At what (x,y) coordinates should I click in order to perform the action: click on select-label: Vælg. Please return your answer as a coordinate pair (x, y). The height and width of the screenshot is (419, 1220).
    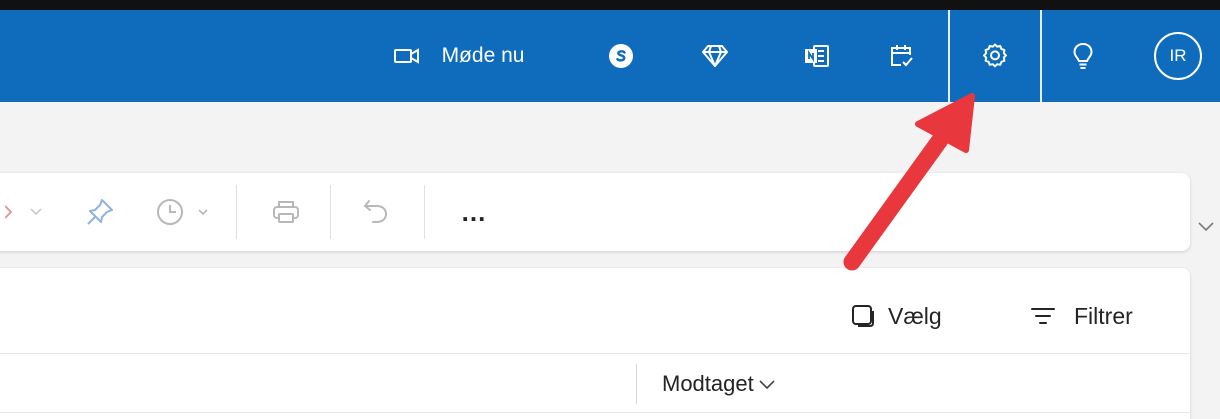
    Looking at the image, I should click on (915, 315).